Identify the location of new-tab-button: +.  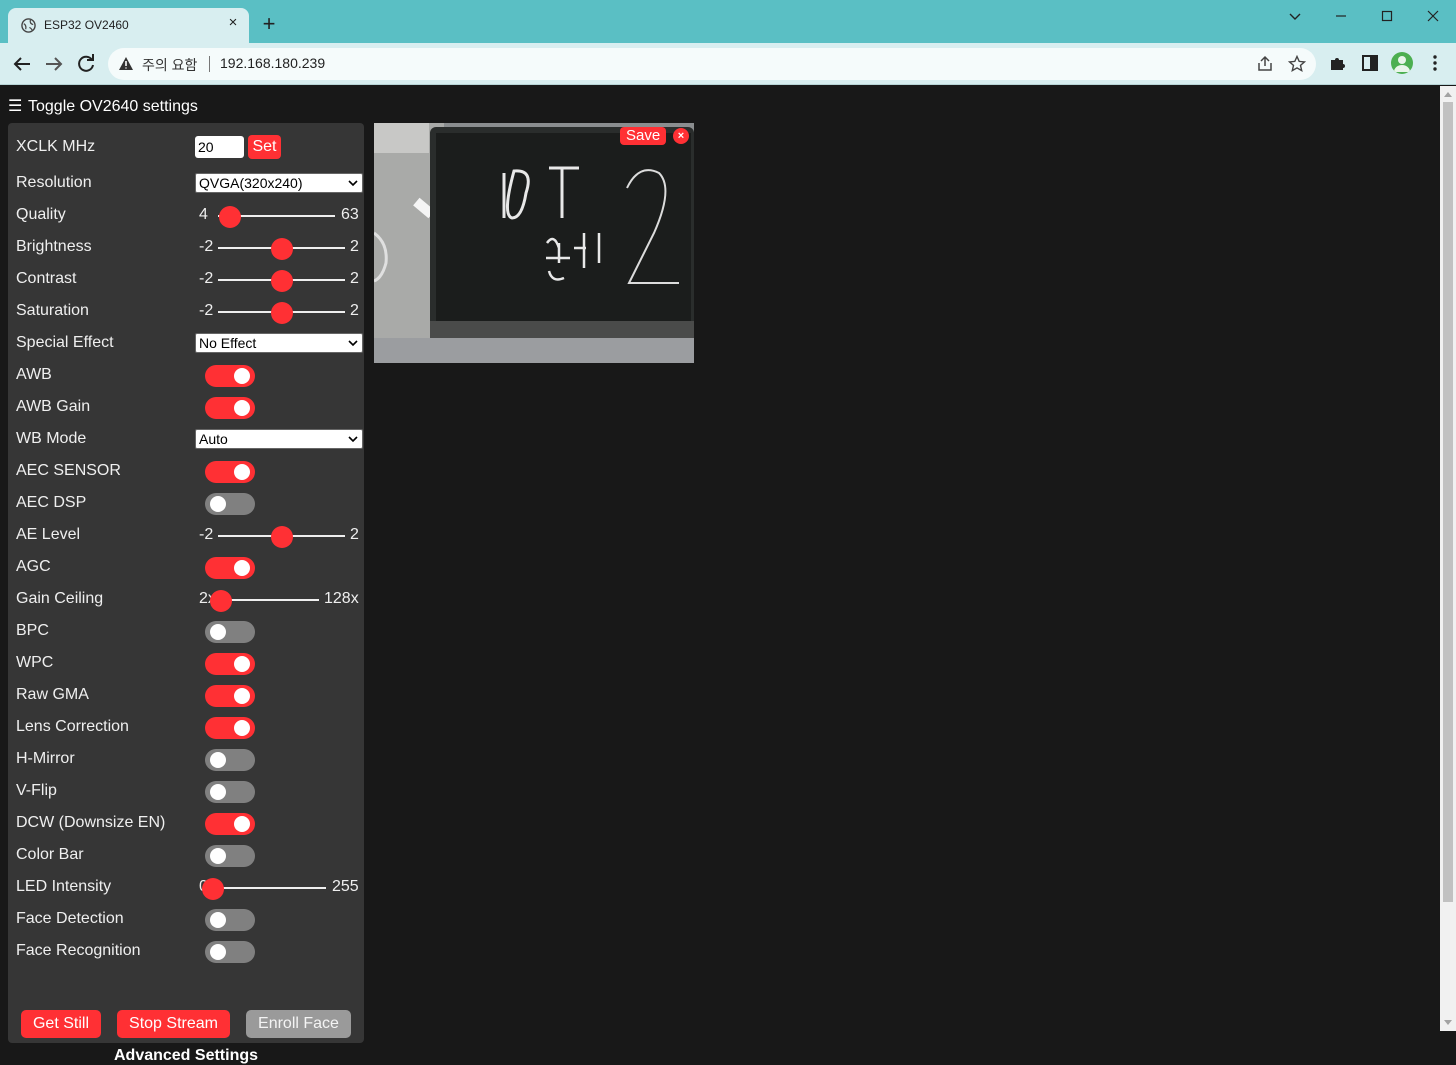
(269, 24).